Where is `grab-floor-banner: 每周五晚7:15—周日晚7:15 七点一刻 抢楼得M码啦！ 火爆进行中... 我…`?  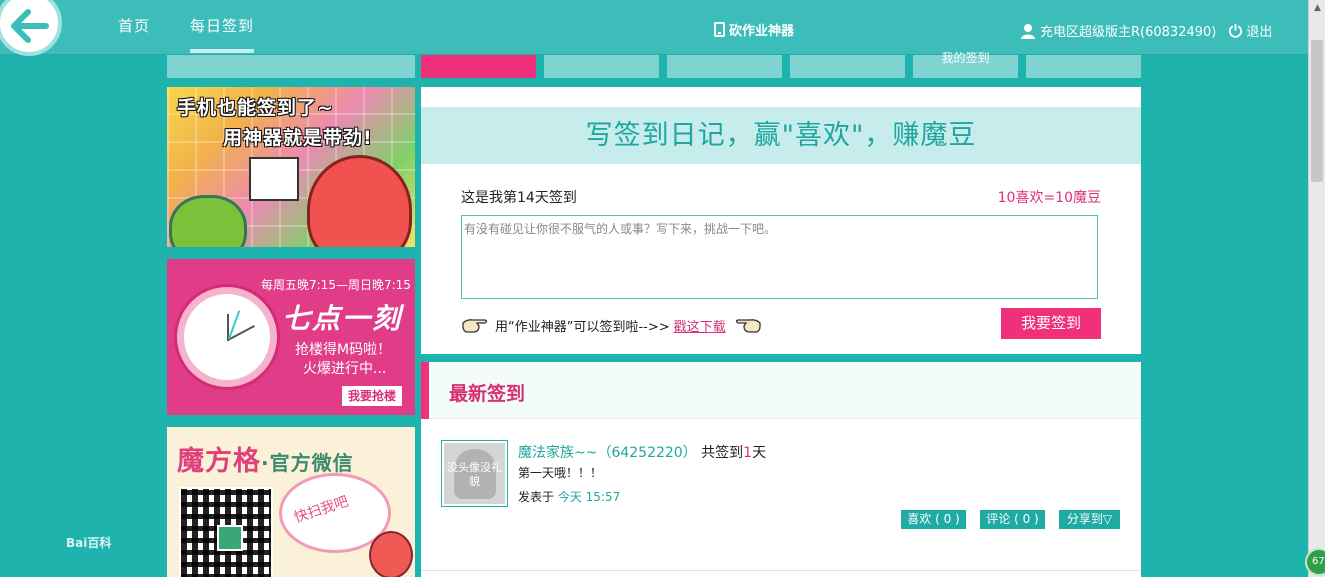
grab-floor-banner: 每周五晚7:15—周日晚7:15 七点一刻 抢楼得M码啦！ 火爆进行中... 我… is located at coordinates (291, 337).